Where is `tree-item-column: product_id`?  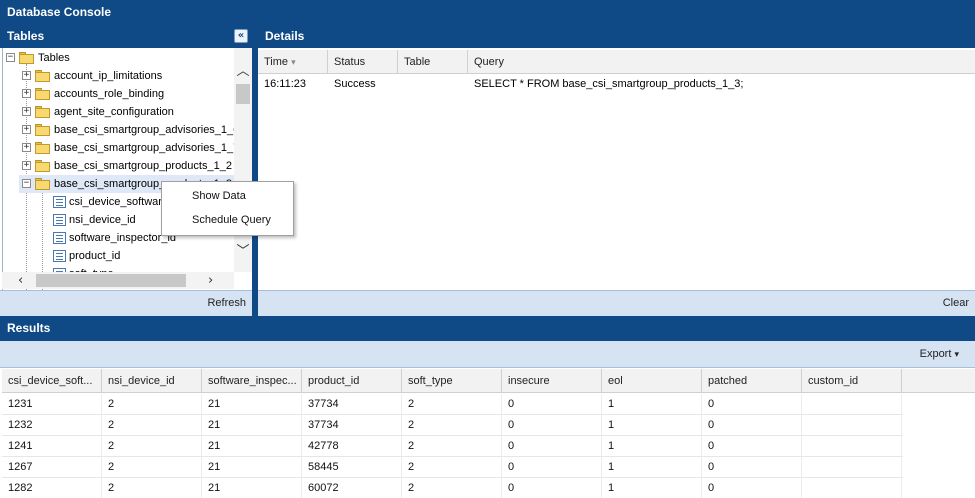 tree-item-column: product_id is located at coordinates (143, 256).